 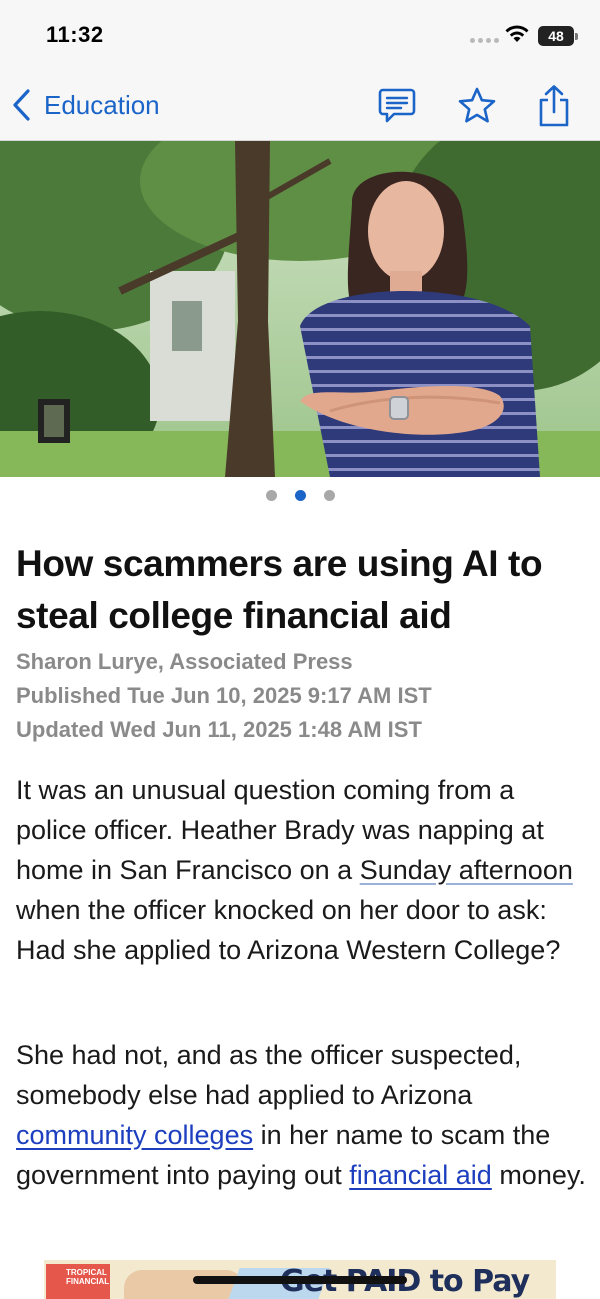 I want to click on carousel-dot-active, so click(x=300, y=495).